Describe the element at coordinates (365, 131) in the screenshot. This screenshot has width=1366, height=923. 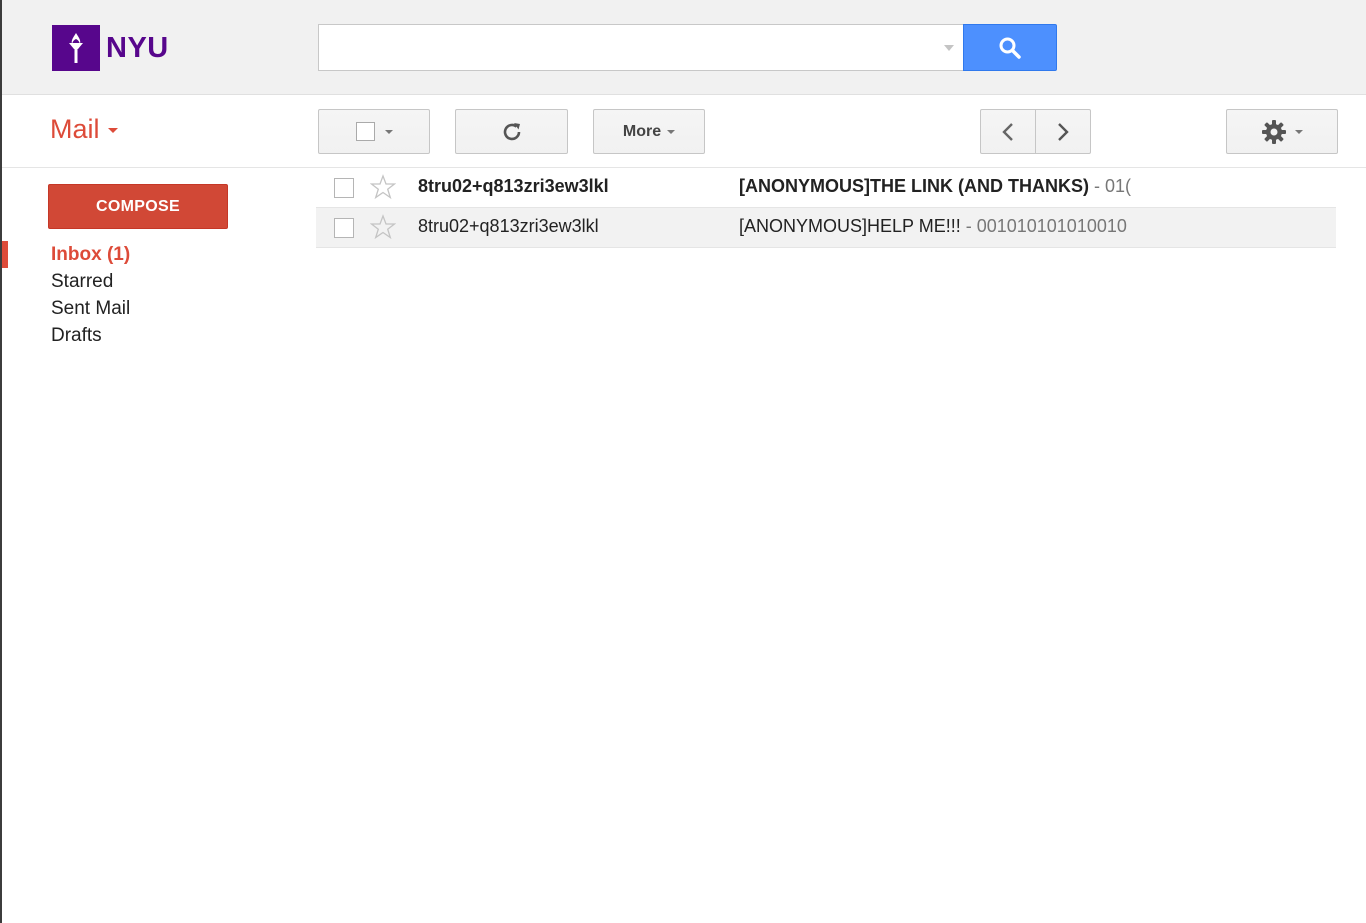
I see `checkbox-icon` at that location.